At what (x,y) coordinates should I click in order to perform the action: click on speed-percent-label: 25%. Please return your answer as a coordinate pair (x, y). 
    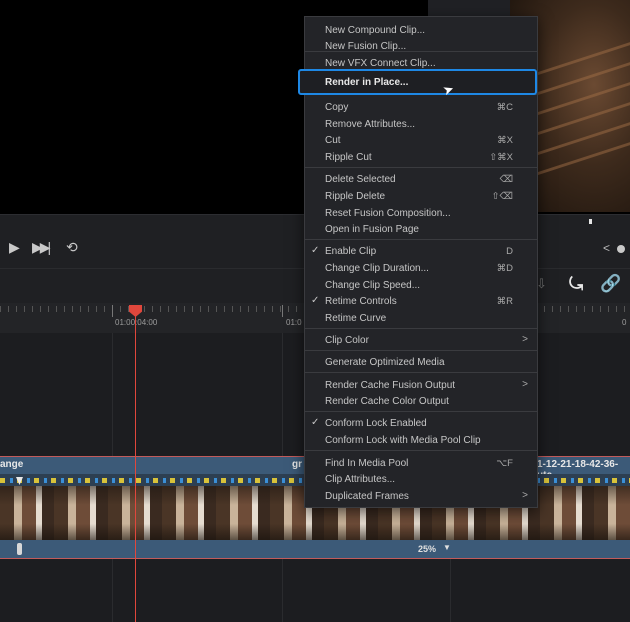
    Looking at the image, I should click on (427, 549).